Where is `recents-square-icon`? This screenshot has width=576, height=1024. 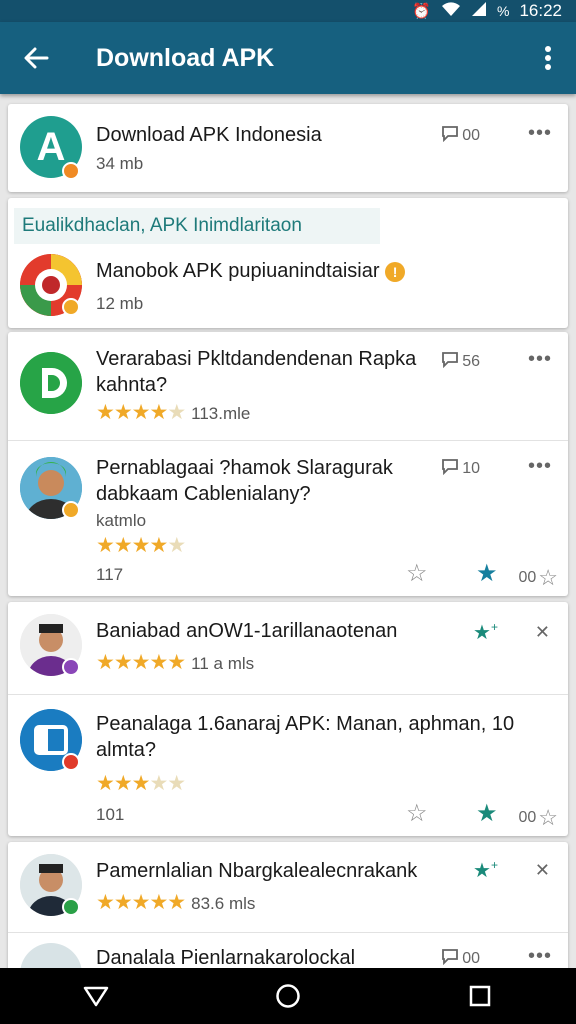
recents-square-icon is located at coordinates (480, 996).